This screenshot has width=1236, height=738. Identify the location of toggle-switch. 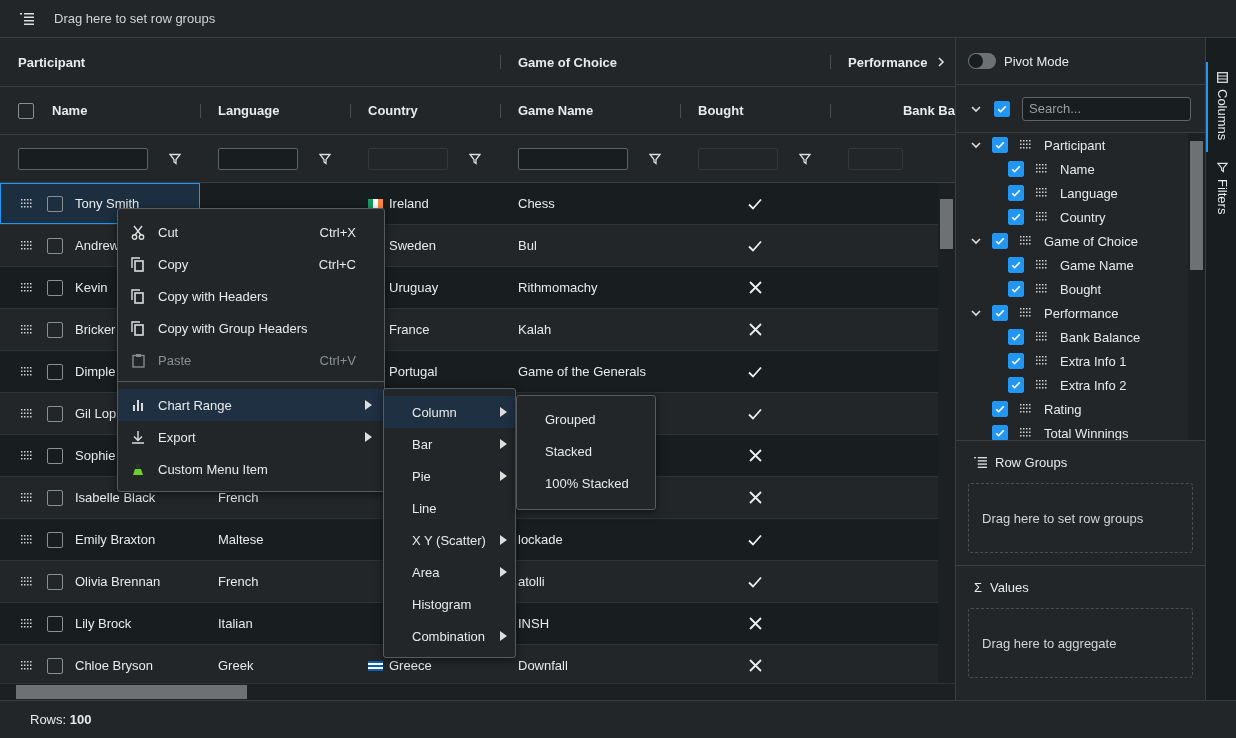
(982, 61).